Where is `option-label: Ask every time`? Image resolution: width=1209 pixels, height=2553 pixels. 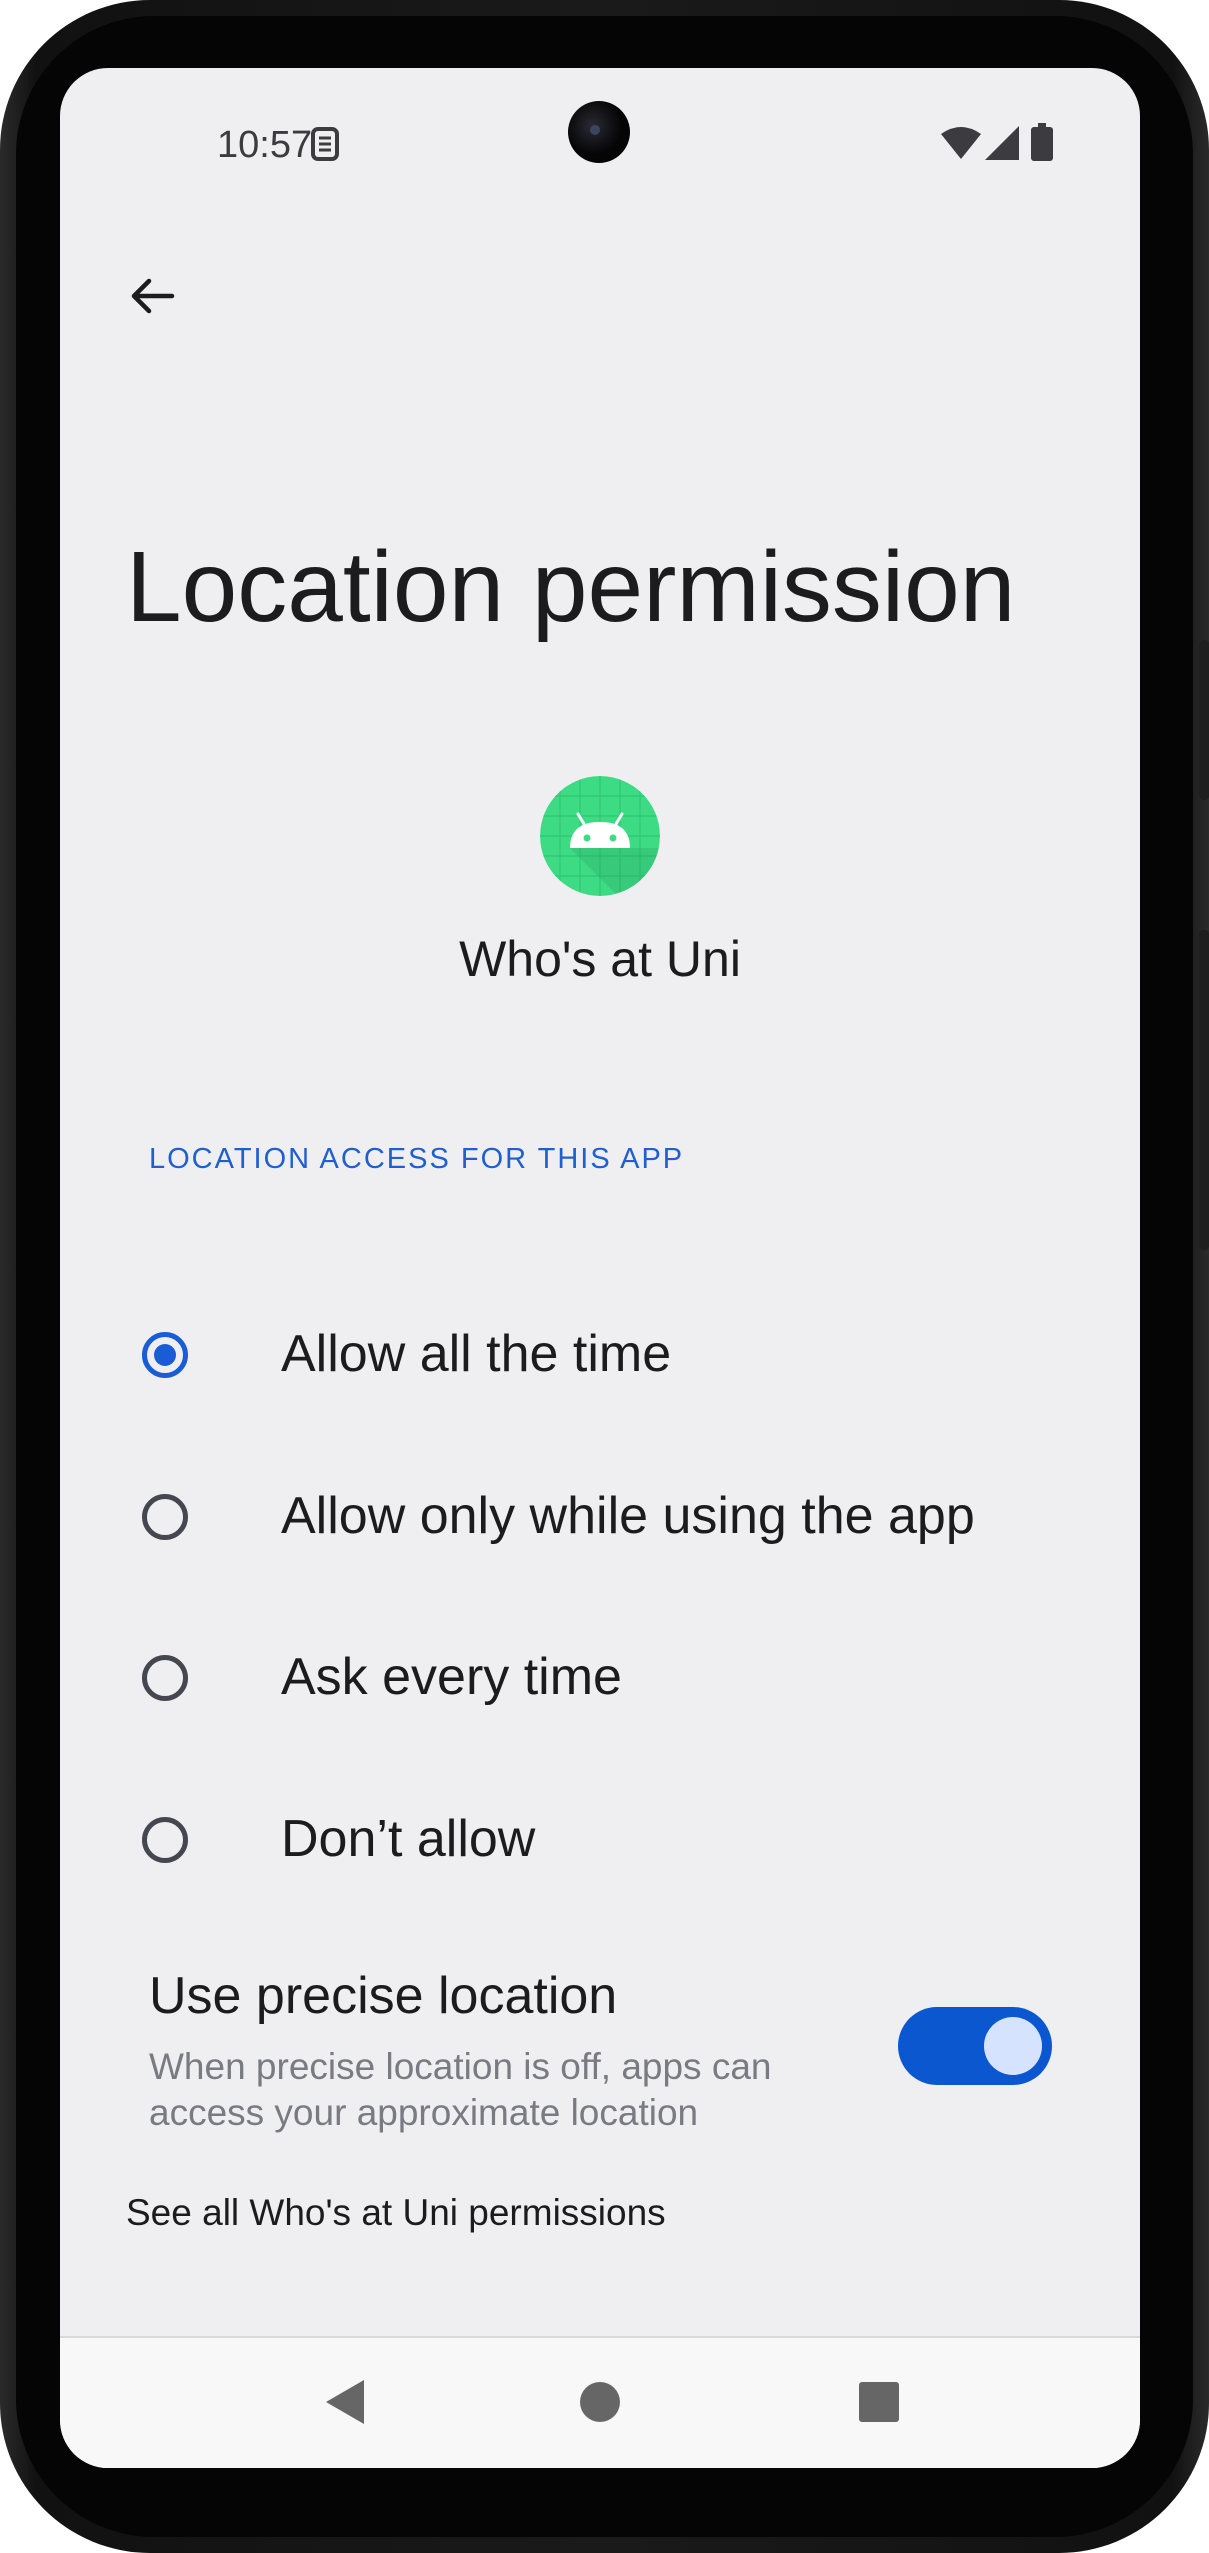 option-label: Ask every time is located at coordinates (451, 1677).